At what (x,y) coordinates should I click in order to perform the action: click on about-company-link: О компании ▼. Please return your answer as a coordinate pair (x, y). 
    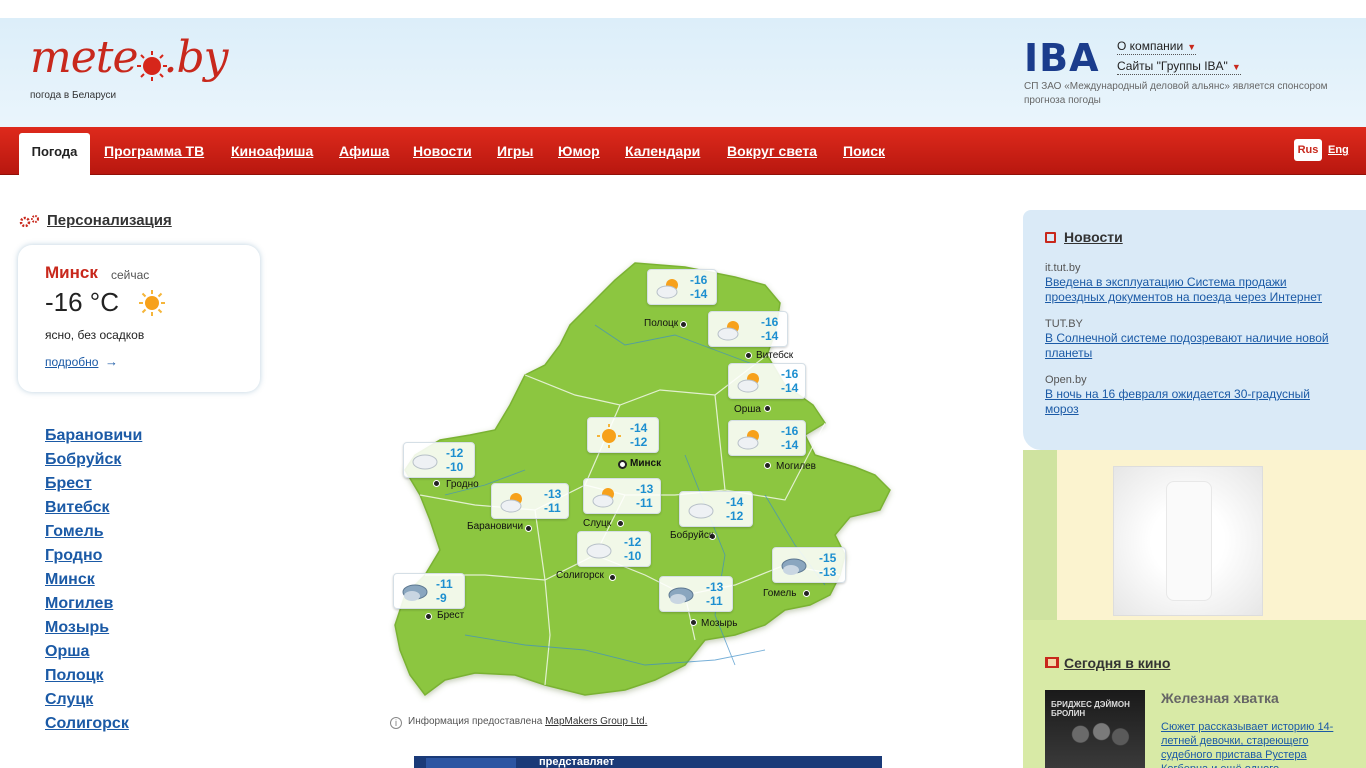
    Looking at the image, I should click on (1157, 47).